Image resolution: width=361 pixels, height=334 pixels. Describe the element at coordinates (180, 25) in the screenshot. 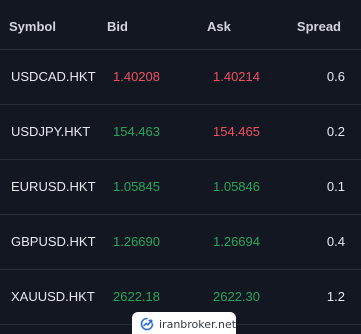

I see `table-header: Symbol Bid Ask Spread` at that location.